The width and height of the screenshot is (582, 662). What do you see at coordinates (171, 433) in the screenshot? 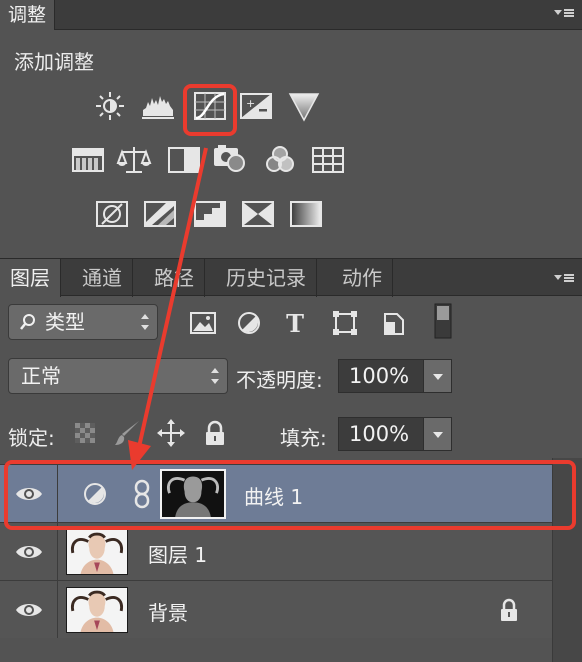
I see `lock-position-icon` at bounding box center [171, 433].